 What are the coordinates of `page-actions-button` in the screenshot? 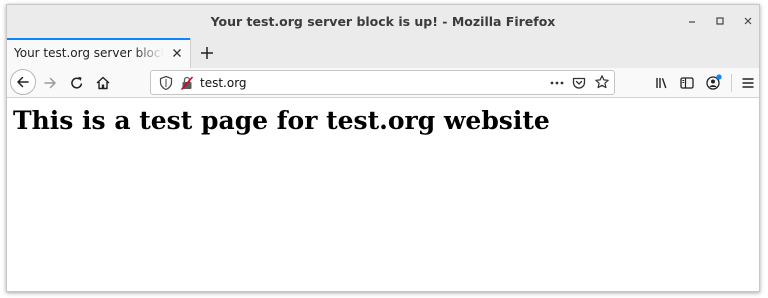 It's located at (557, 83).